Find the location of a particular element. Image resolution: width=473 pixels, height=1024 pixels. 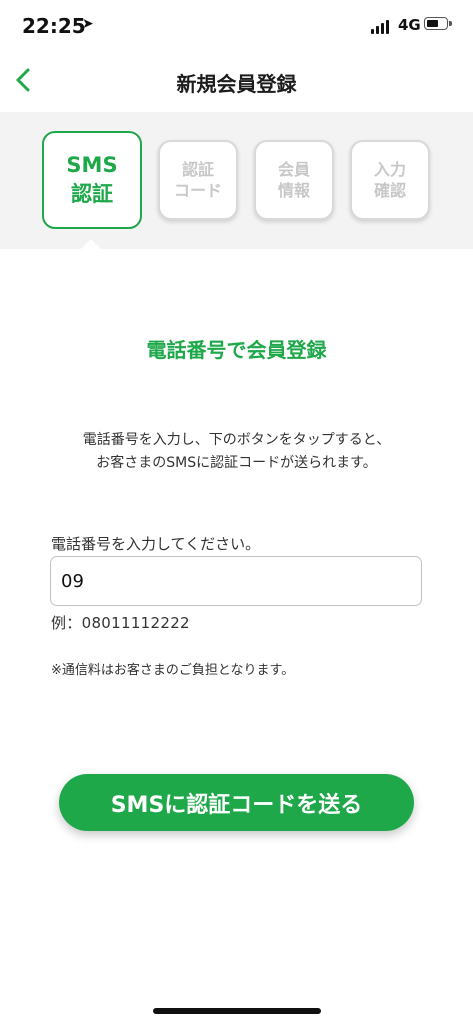

battery-icon is located at coordinates (438, 23).